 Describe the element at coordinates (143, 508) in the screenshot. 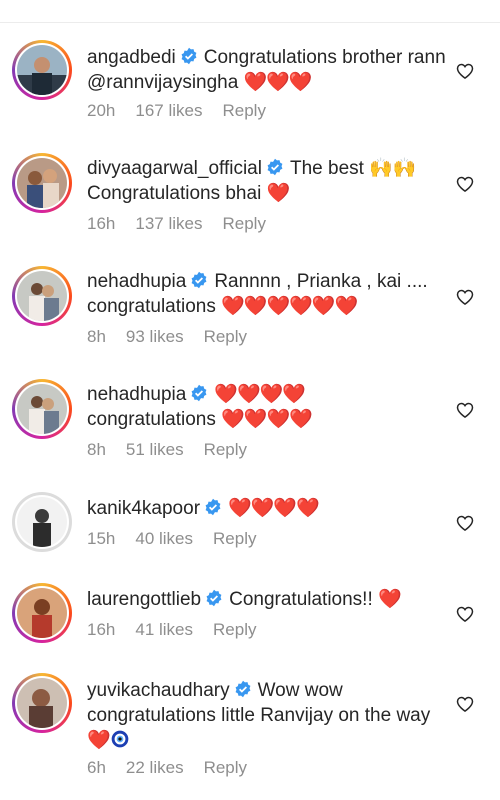

I see `username: kanik4kapoor` at that location.